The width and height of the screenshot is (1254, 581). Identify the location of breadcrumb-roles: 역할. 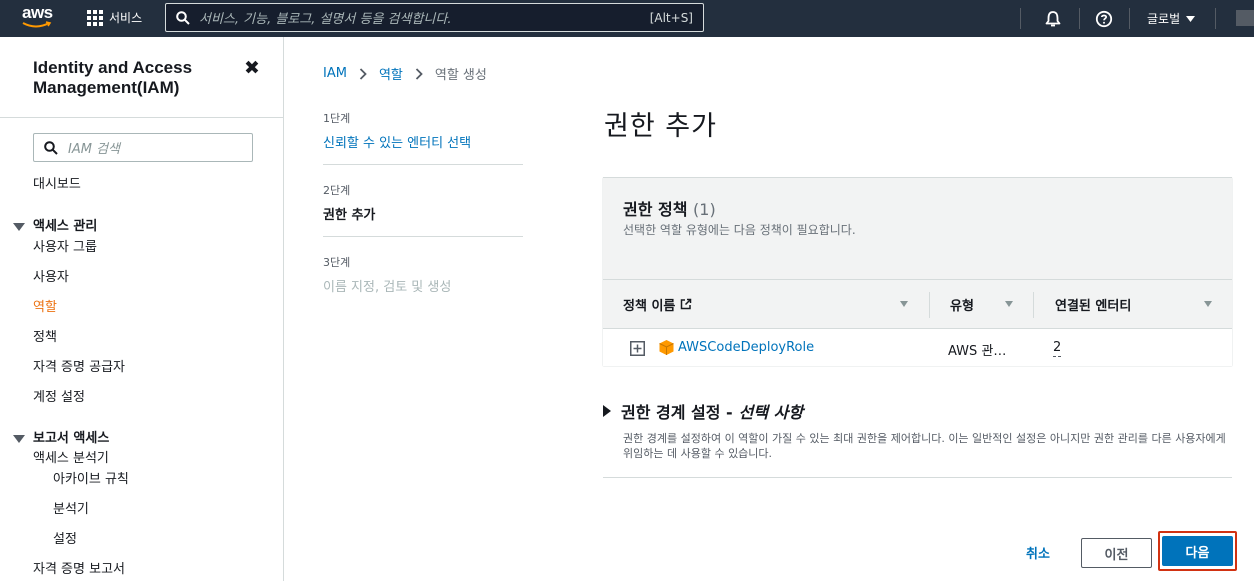
(391, 73).